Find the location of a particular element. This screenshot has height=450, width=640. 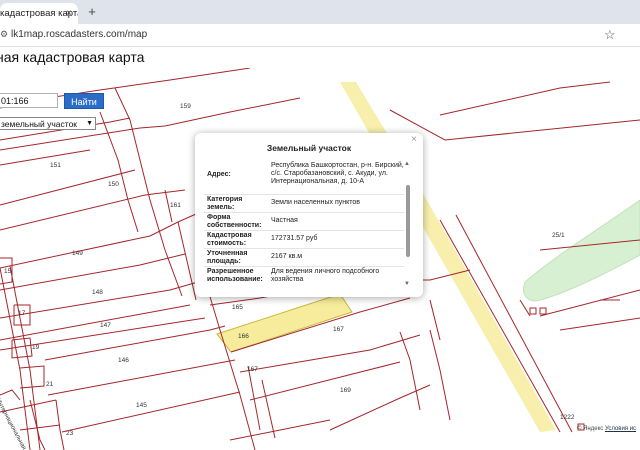

info-row: Кадастровая стоимость: 172731.57 руб is located at coordinates (304, 239).